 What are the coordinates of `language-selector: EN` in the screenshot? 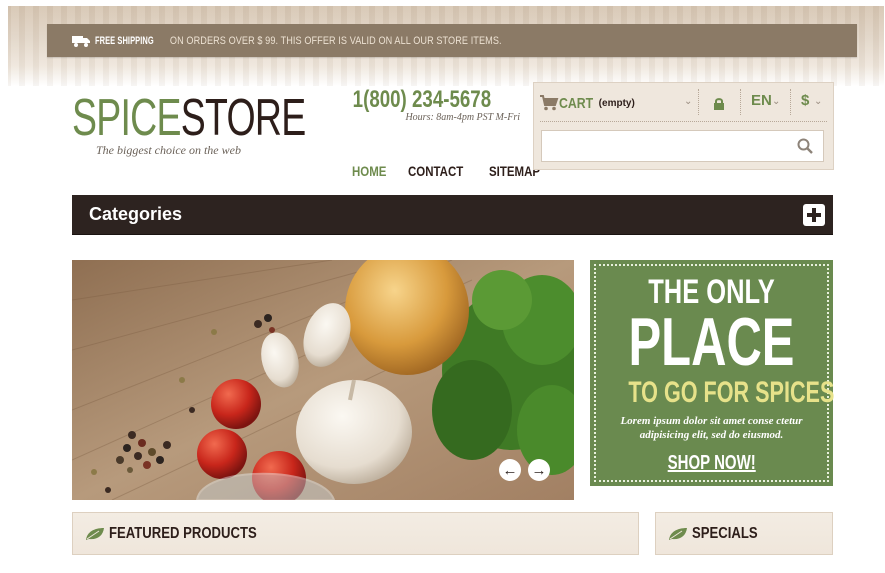 It's located at (761, 100).